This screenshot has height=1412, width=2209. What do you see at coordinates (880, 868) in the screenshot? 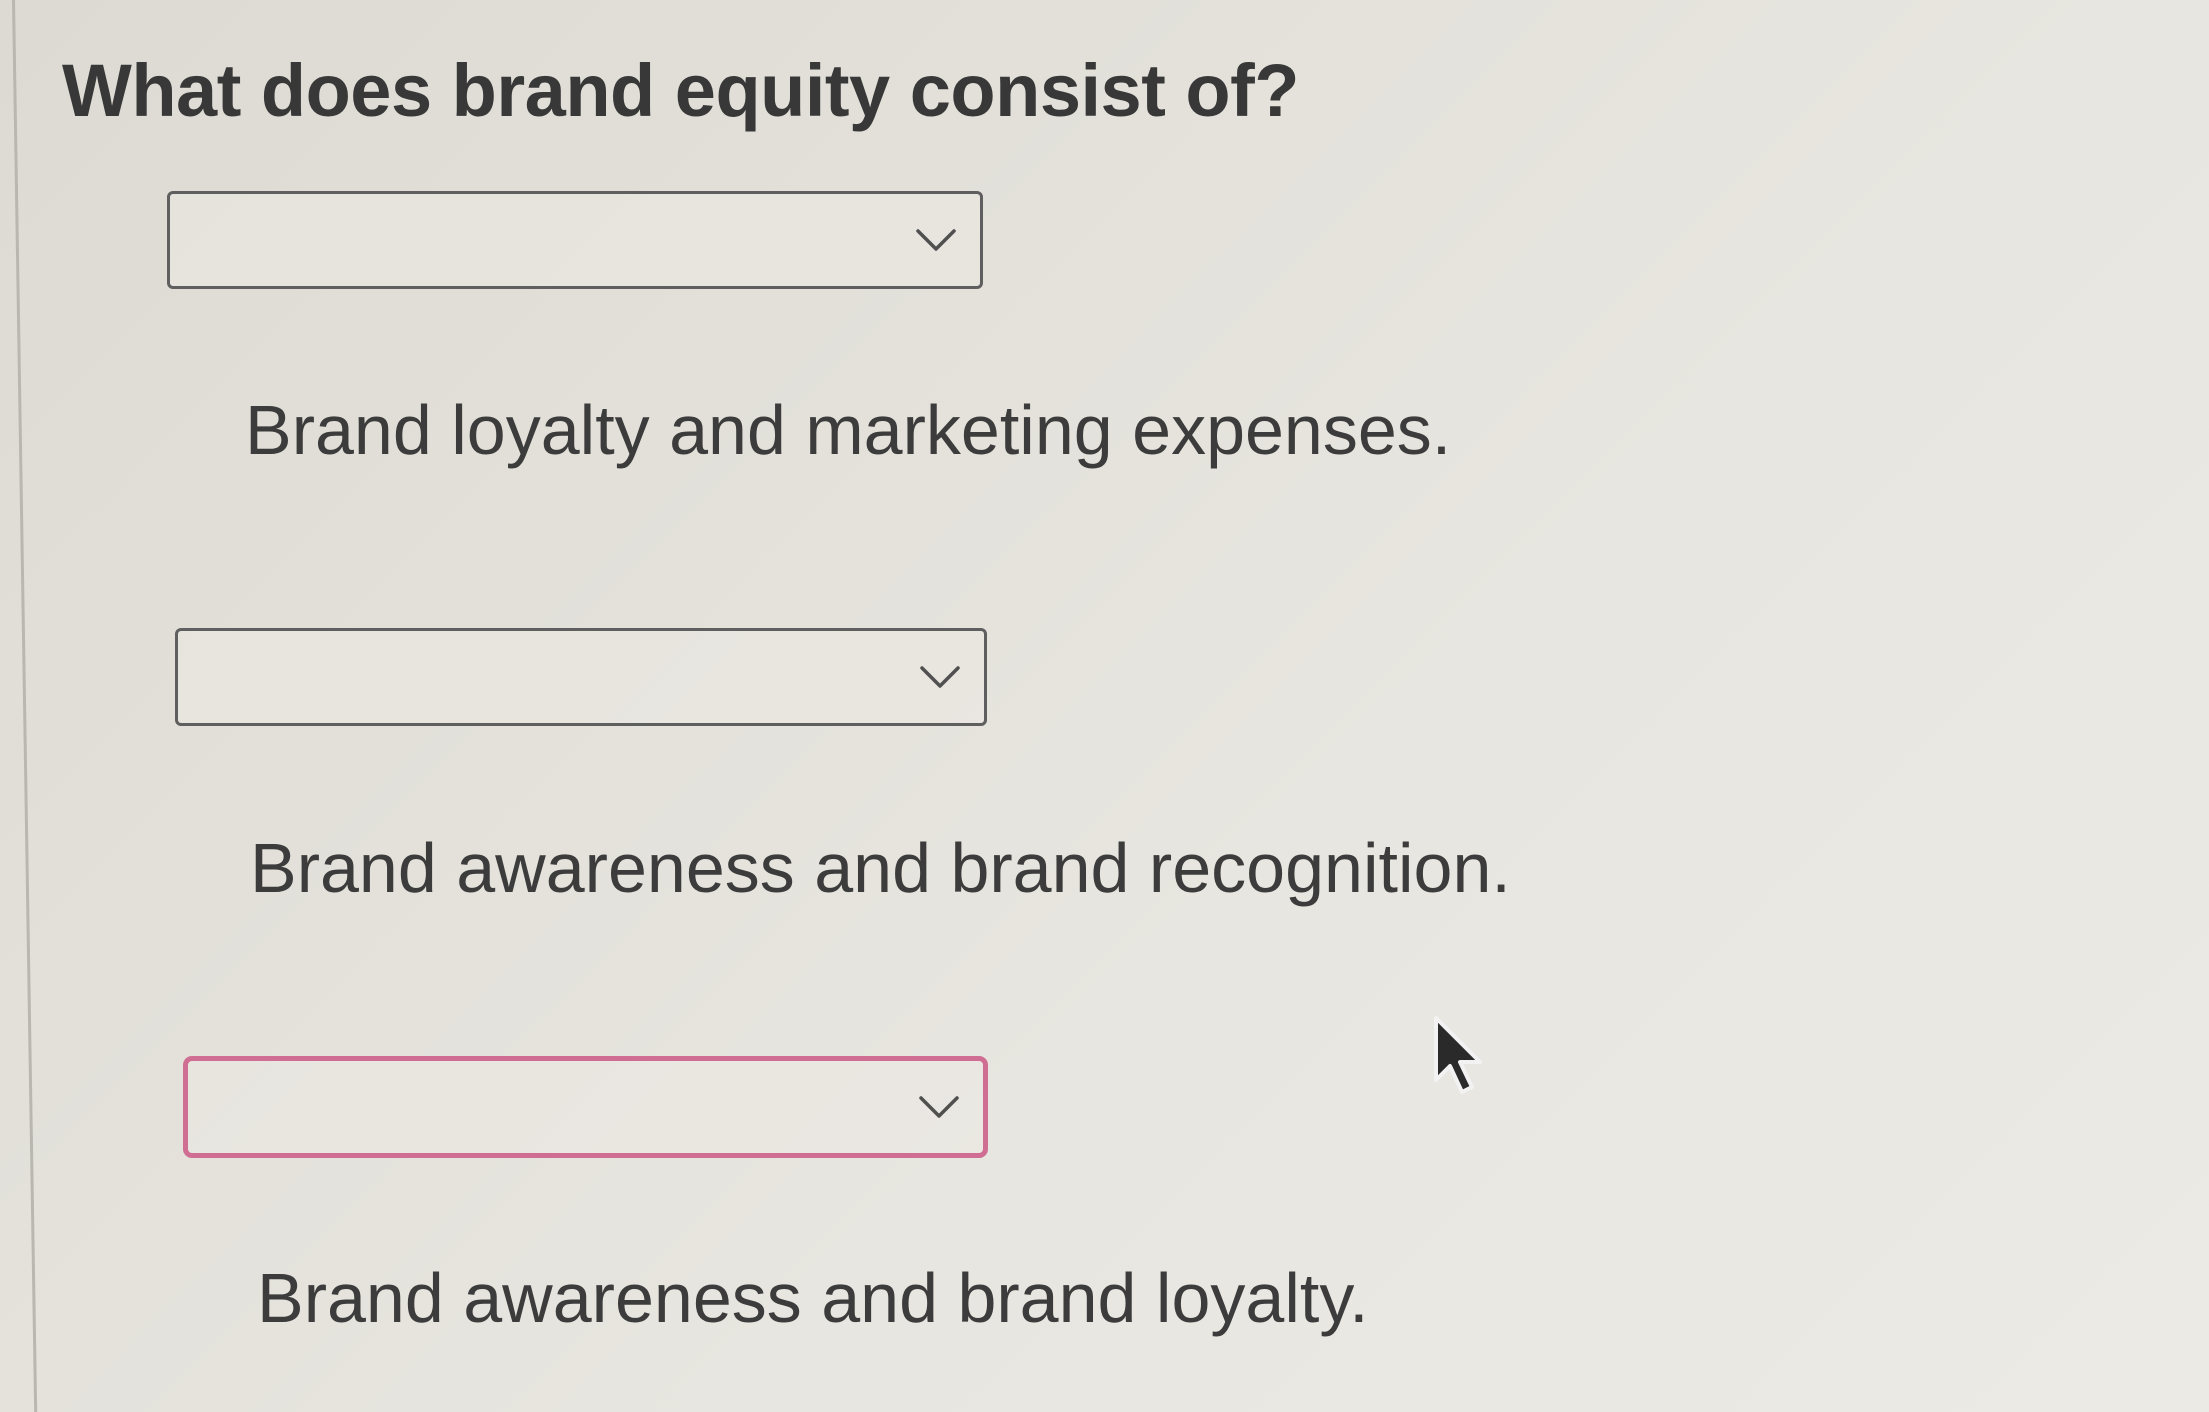
I see `answer-option-2-label: Brand awareness and brand recognition.` at bounding box center [880, 868].